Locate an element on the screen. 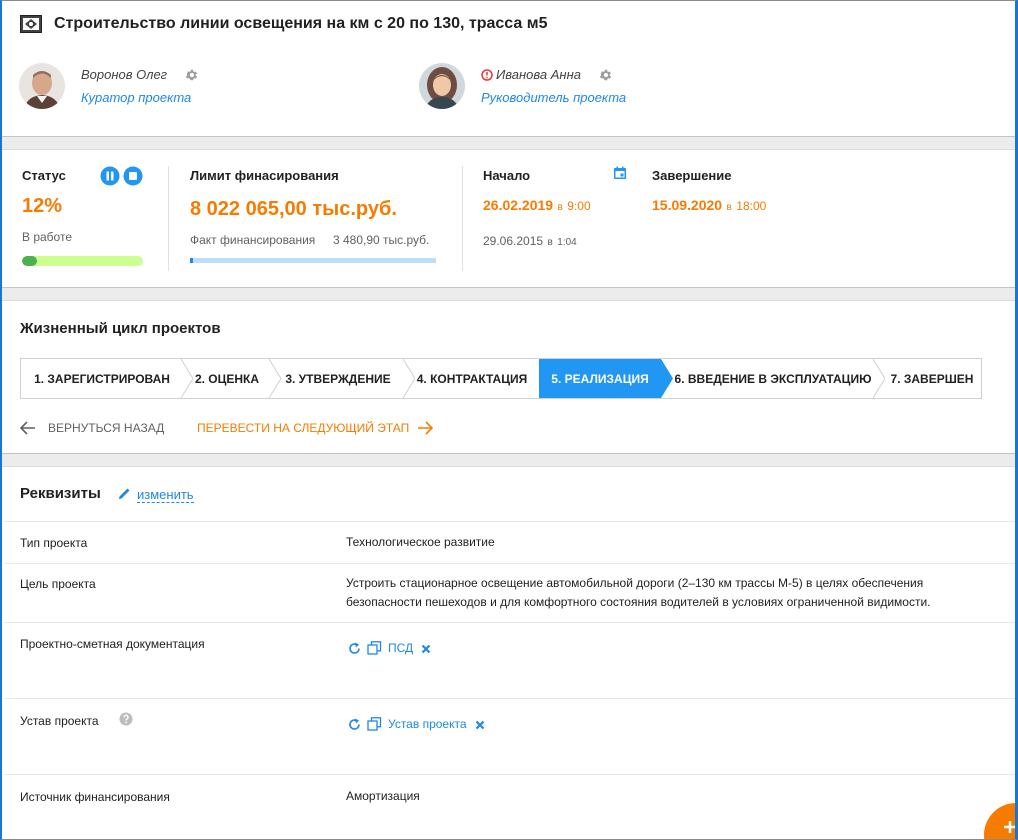  requisites-title: Реквизиты is located at coordinates (60, 493).